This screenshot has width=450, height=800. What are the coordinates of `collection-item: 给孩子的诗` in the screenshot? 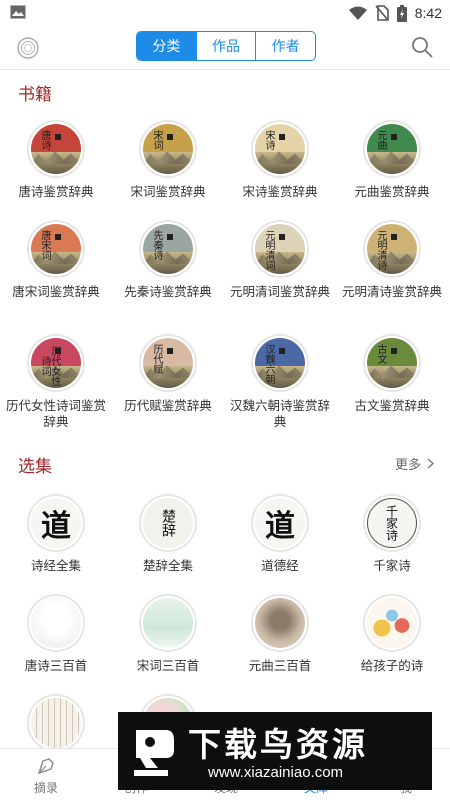 It's located at (392, 634).